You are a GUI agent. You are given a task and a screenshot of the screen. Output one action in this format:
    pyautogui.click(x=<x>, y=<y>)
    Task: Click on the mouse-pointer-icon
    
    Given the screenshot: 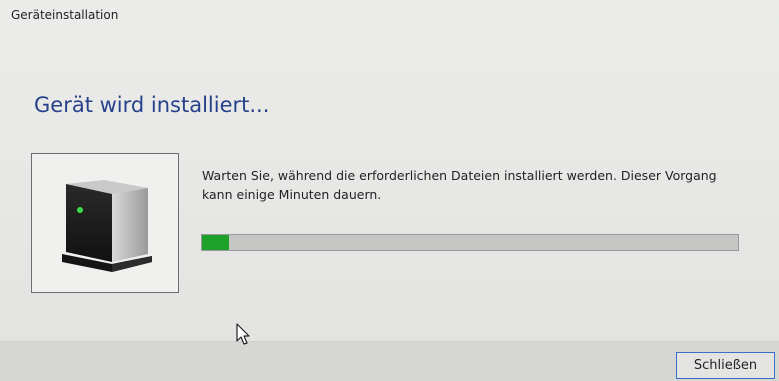 What is the action you would take?
    pyautogui.click(x=243, y=334)
    